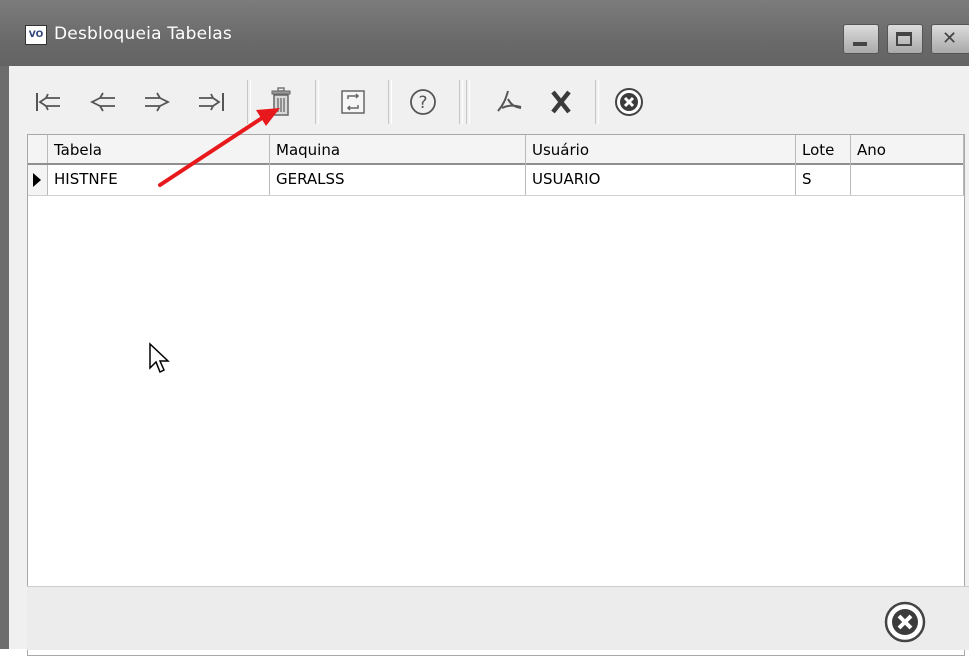 The image size is (969, 656). What do you see at coordinates (143, 34) in the screenshot?
I see `window-title: Desbloqueia Tabelas` at bounding box center [143, 34].